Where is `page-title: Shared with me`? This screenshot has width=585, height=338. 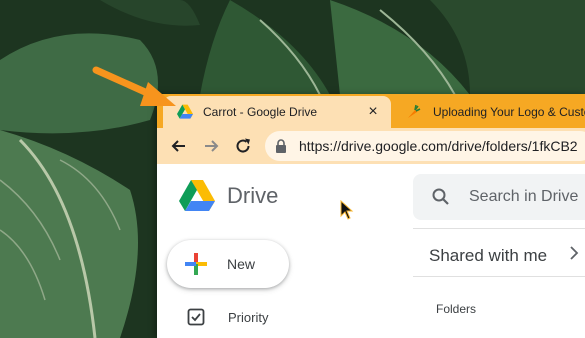 page-title: Shared with me is located at coordinates (488, 255).